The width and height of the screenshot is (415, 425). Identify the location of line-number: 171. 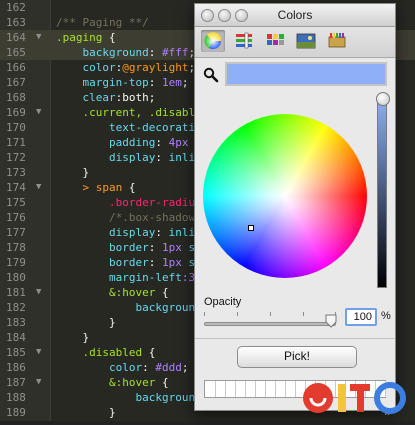
(16, 142).